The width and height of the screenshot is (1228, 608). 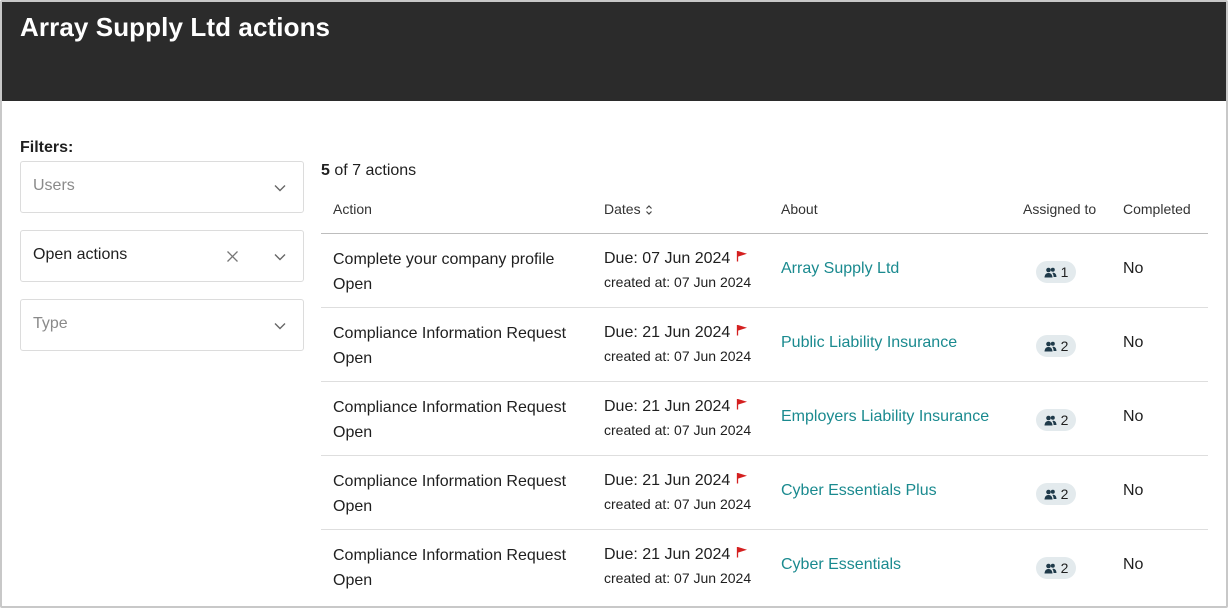 What do you see at coordinates (50, 323) in the screenshot?
I see `type-filter-placeholder: Type` at bounding box center [50, 323].